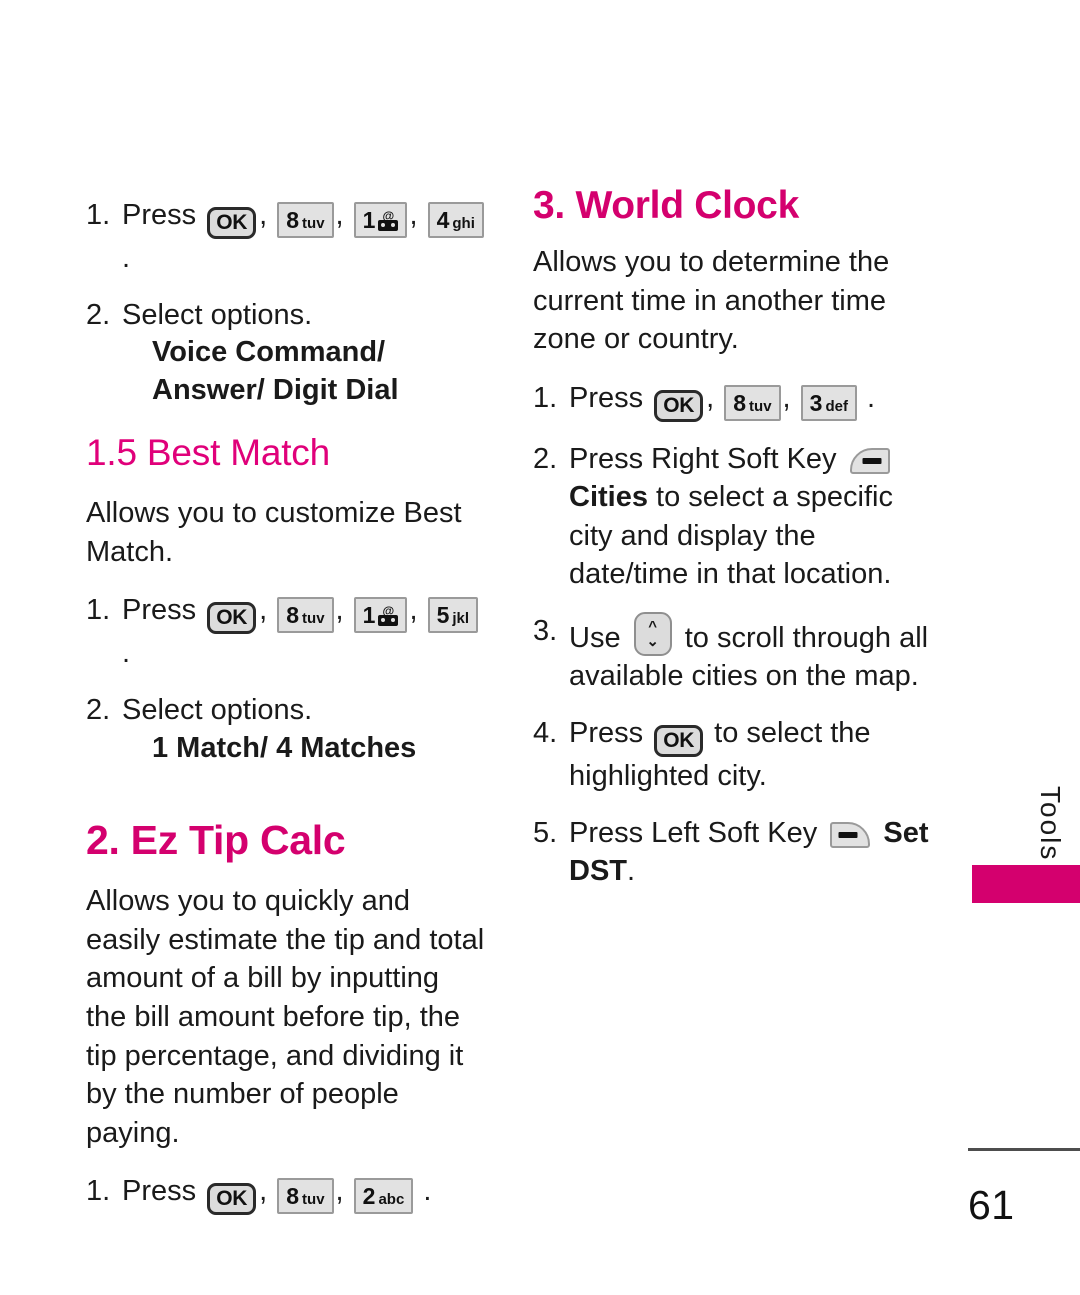 The width and height of the screenshot is (1080, 1295). I want to click on option-values: Voice Command/ Answer/ Digit Dial, so click(275, 371).